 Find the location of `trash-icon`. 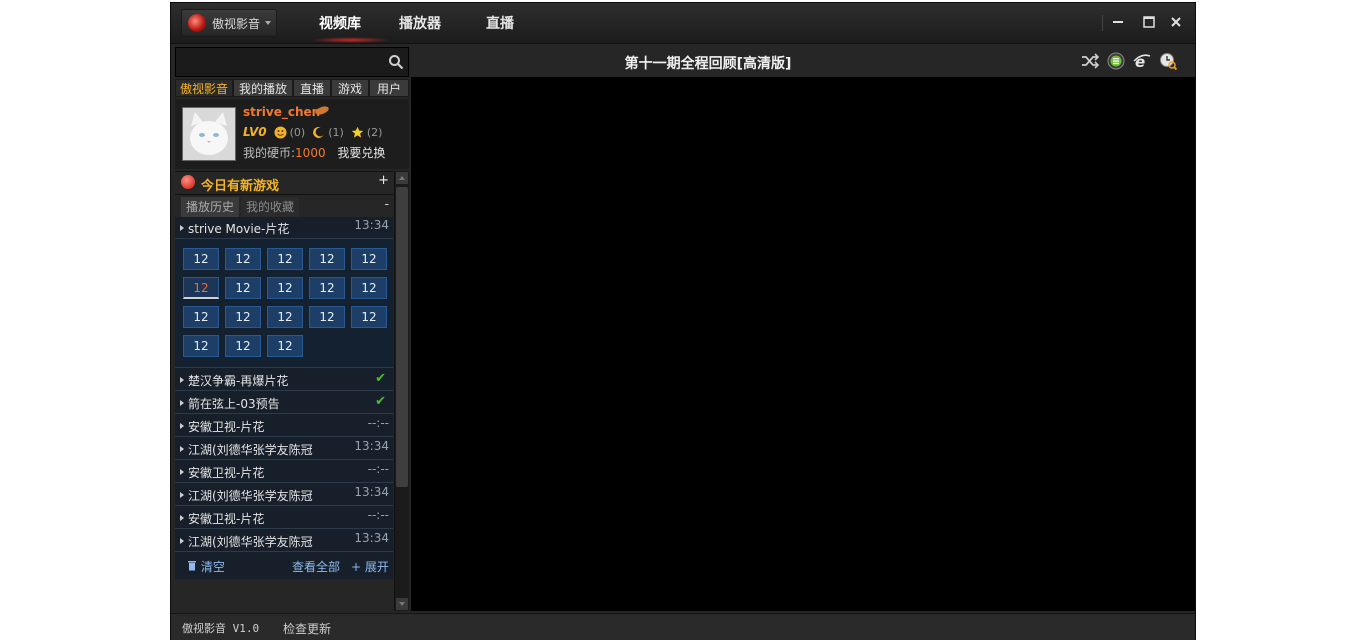

trash-icon is located at coordinates (192, 566).